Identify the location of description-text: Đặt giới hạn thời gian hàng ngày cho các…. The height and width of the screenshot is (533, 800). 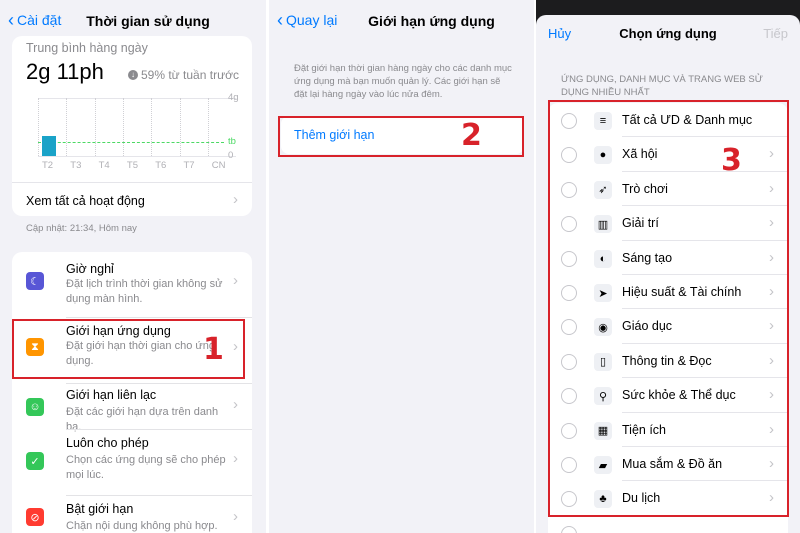
(403, 81).